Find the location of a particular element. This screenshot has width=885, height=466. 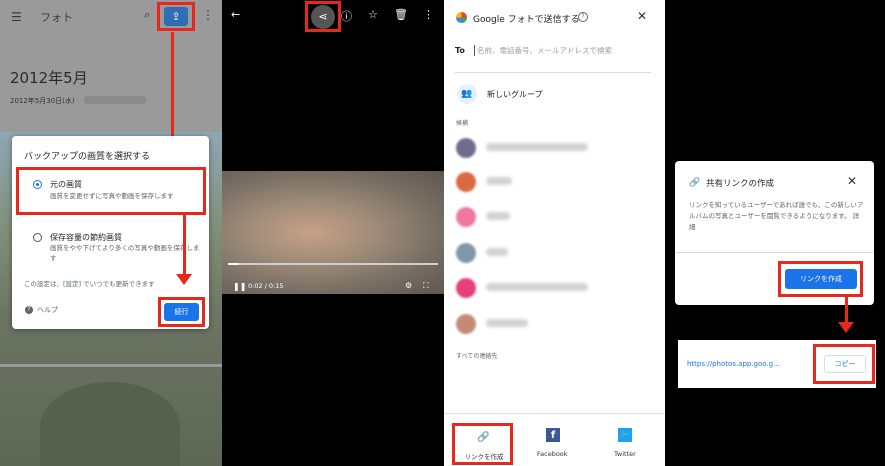

recipient-search-input: 名前、電話番号、メールアドレスで検索 is located at coordinates (543, 50).